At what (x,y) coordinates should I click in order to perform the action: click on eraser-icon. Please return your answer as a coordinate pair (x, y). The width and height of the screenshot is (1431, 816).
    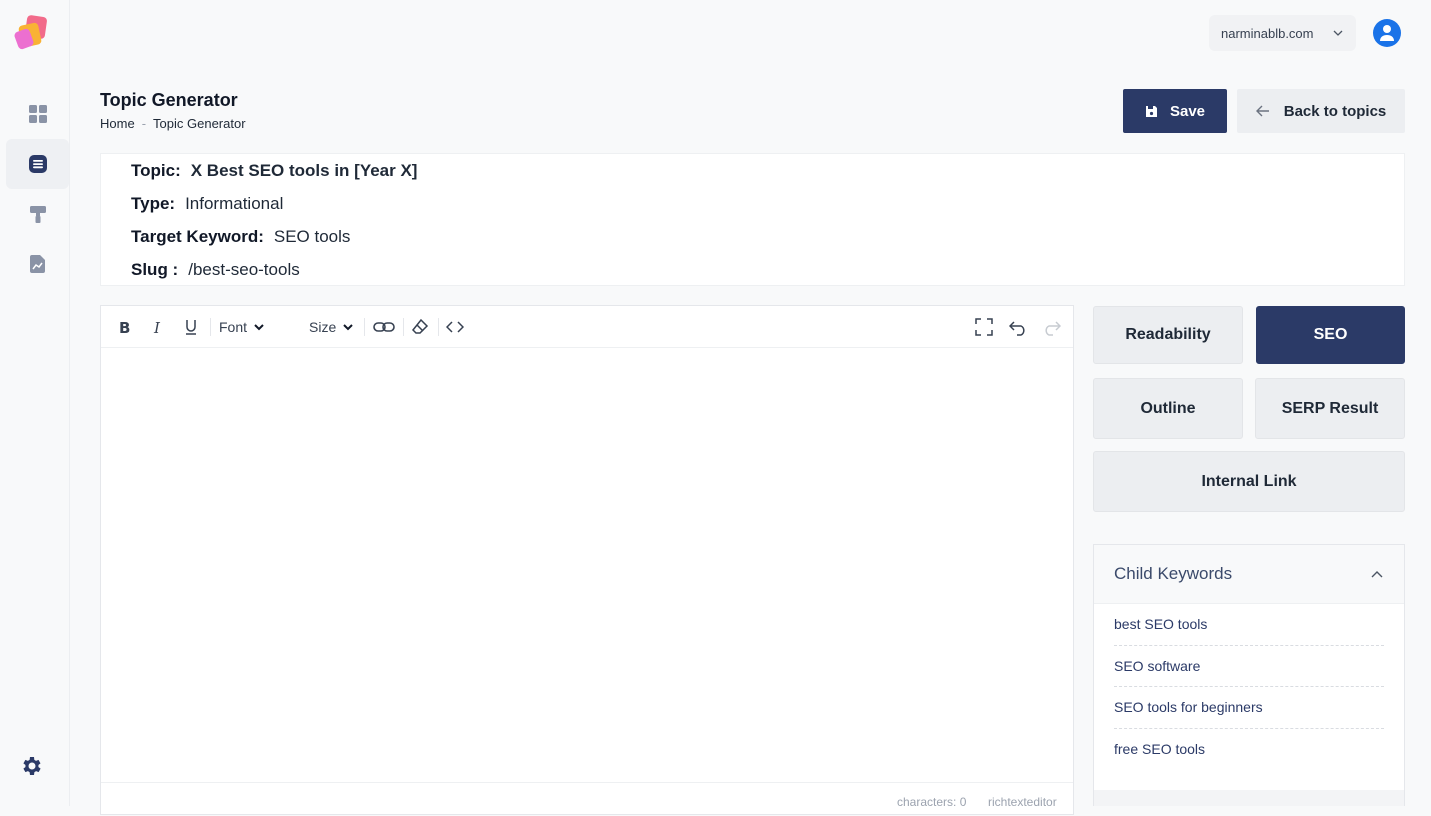
    Looking at the image, I should click on (420, 326).